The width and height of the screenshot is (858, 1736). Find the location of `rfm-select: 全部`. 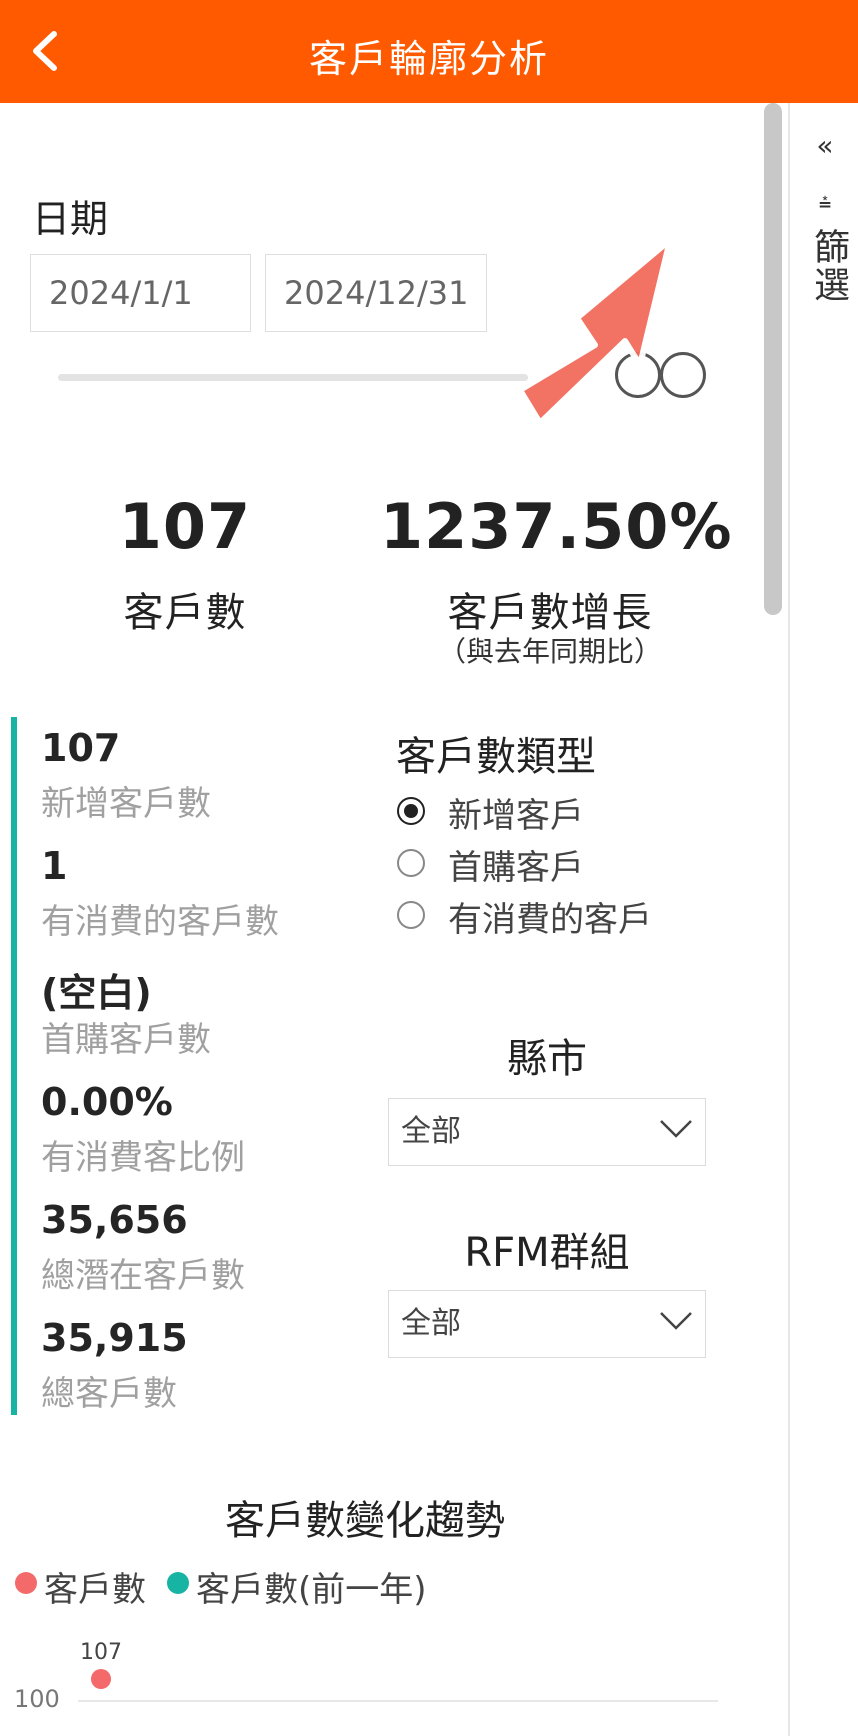

rfm-select: 全部 is located at coordinates (547, 1324).